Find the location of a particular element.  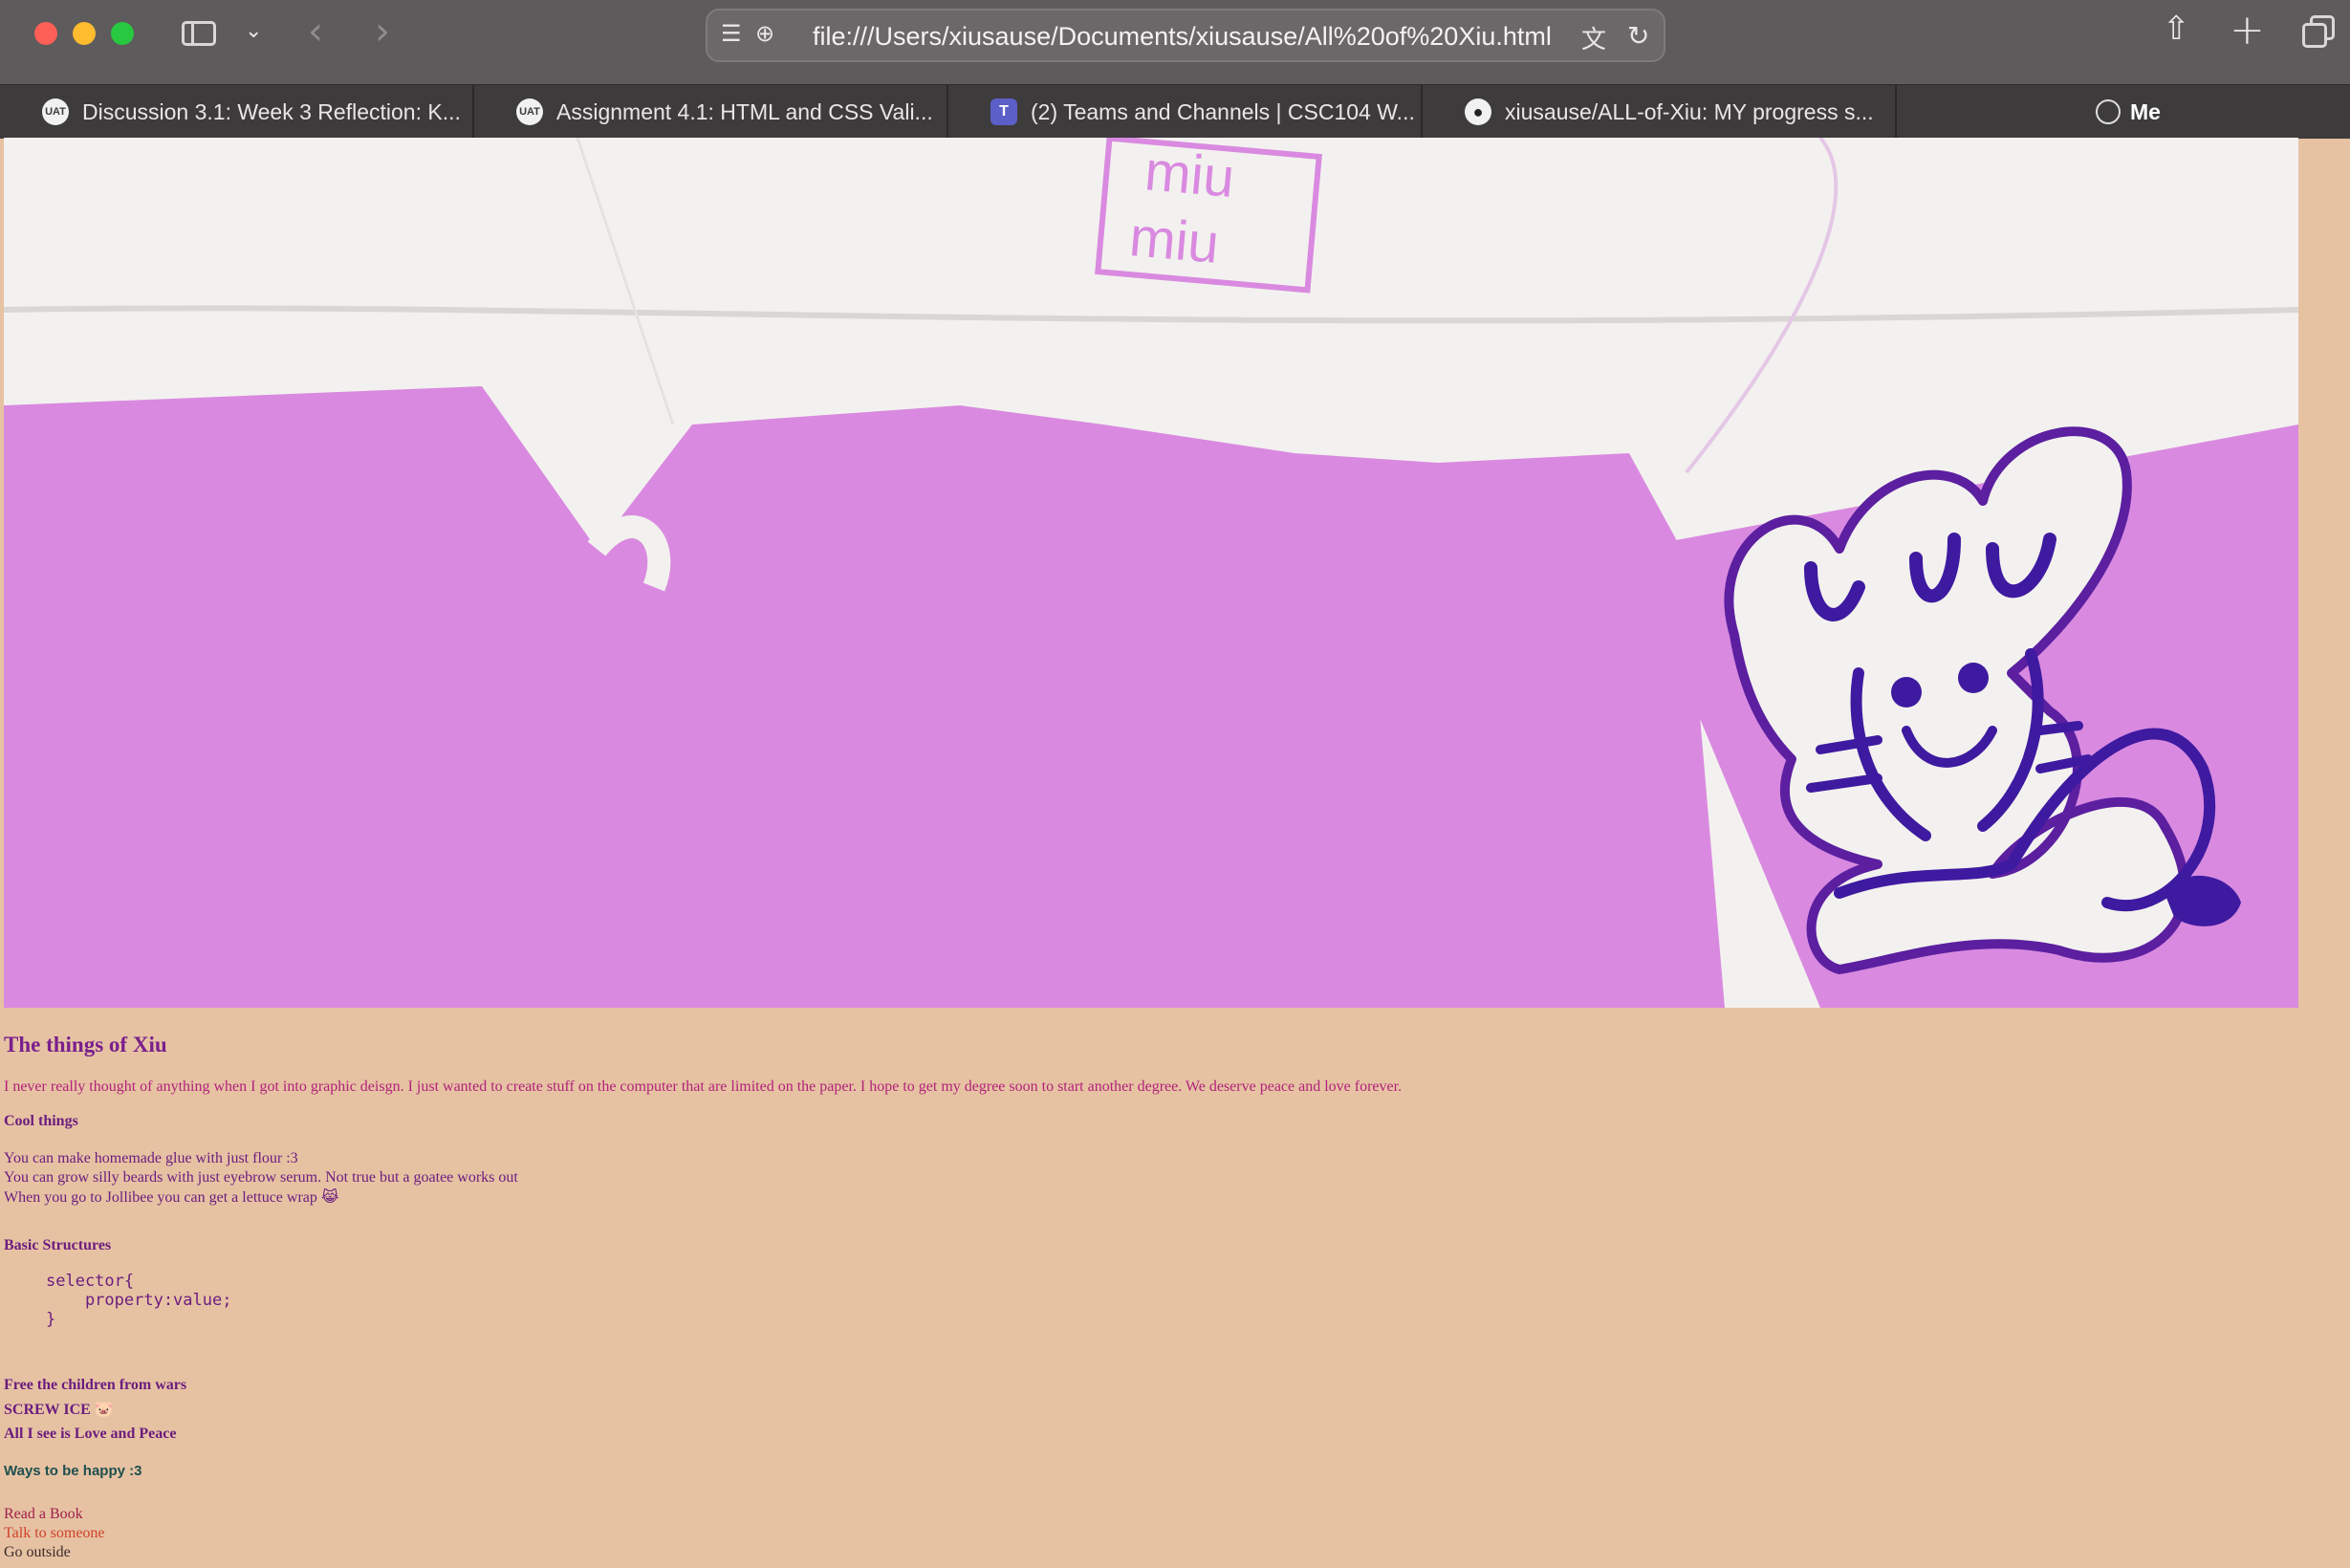

tab-overview-icon is located at coordinates (2318, 31).